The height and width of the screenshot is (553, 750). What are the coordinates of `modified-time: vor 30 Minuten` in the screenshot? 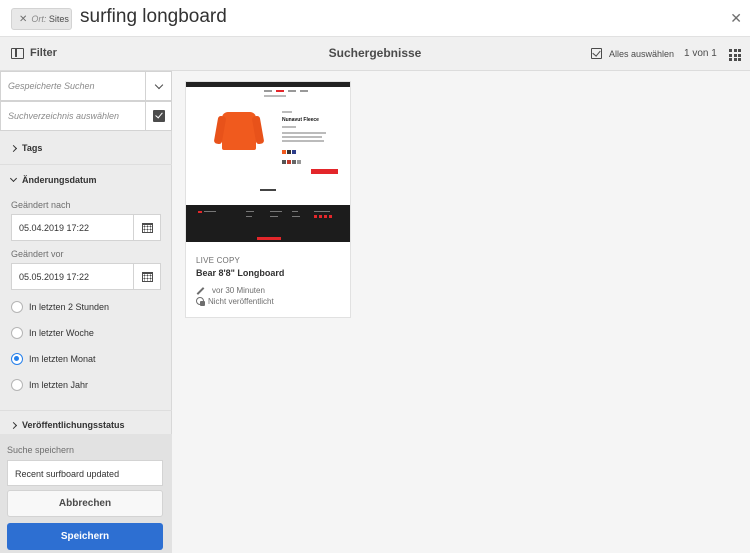 It's located at (238, 290).